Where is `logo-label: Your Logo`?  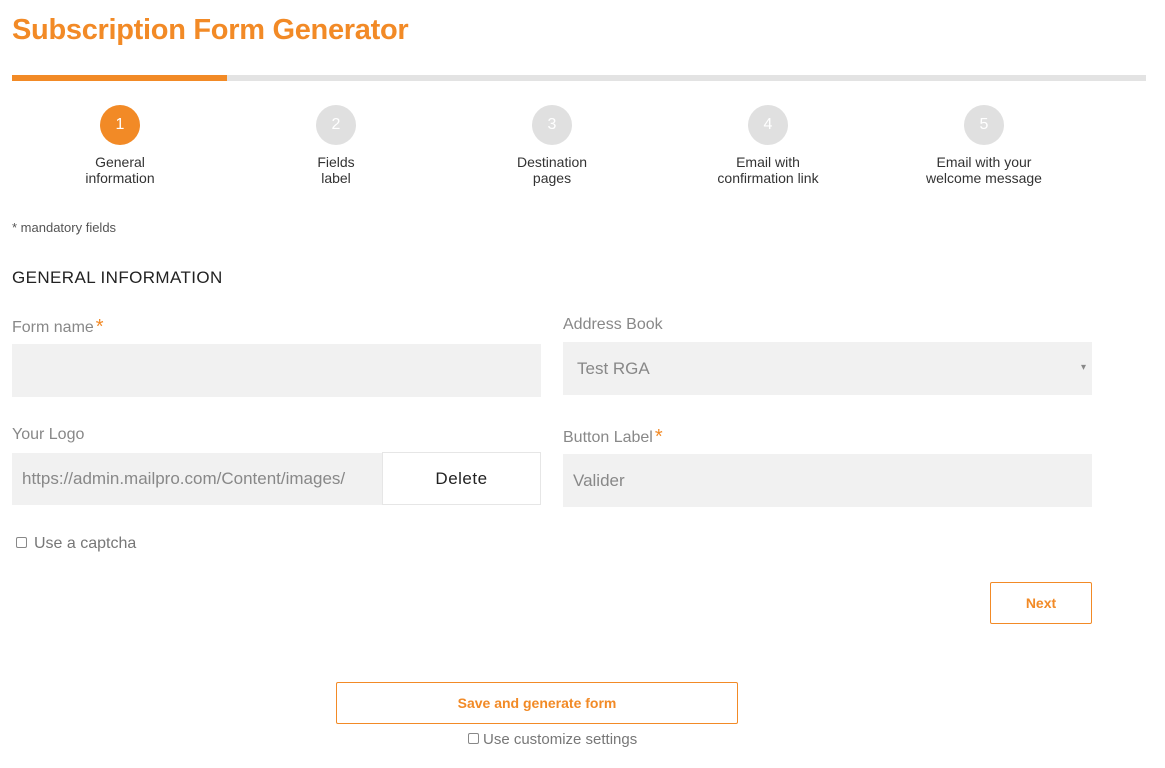
logo-label: Your Logo is located at coordinates (48, 434).